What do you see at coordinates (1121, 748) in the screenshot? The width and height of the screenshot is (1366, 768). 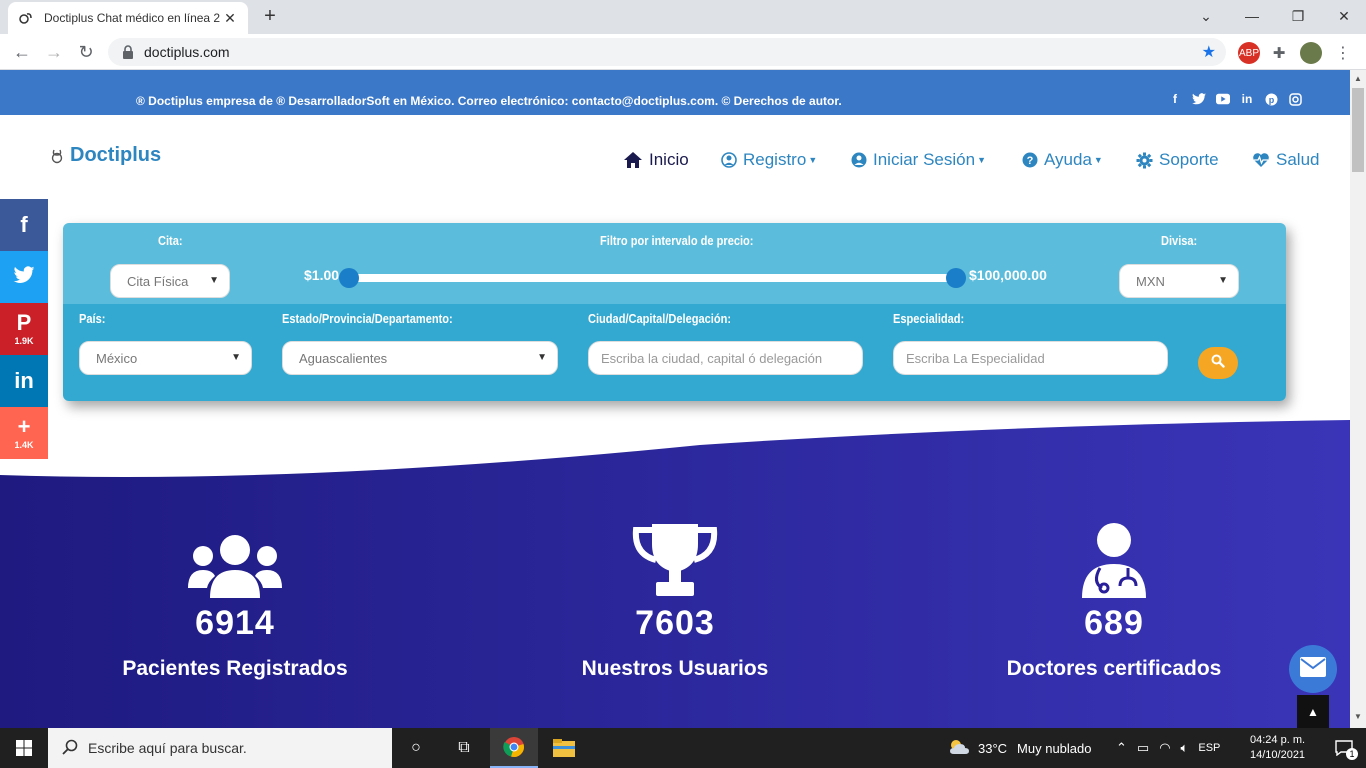 I see `chevron-up-icon: ⌃` at bounding box center [1121, 748].